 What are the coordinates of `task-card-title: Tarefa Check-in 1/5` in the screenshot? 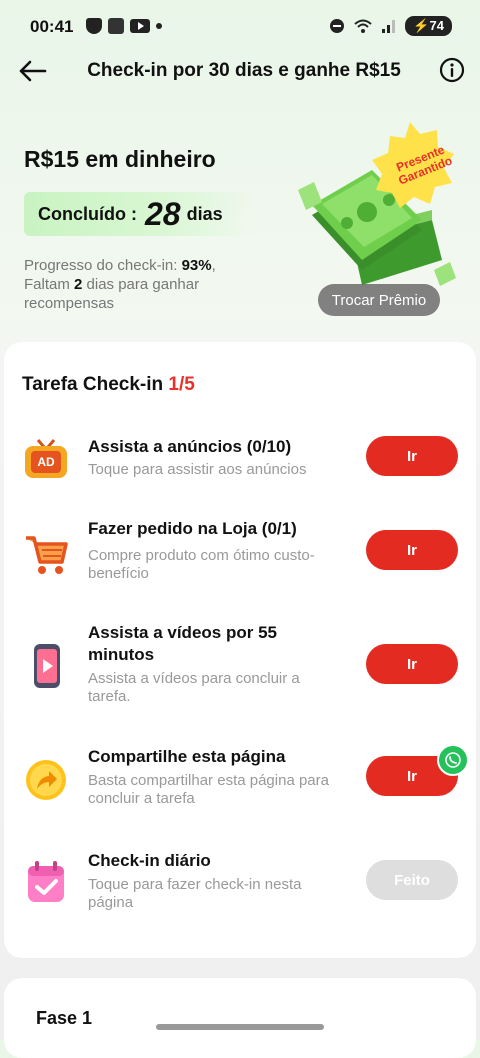 It's located at (108, 385).